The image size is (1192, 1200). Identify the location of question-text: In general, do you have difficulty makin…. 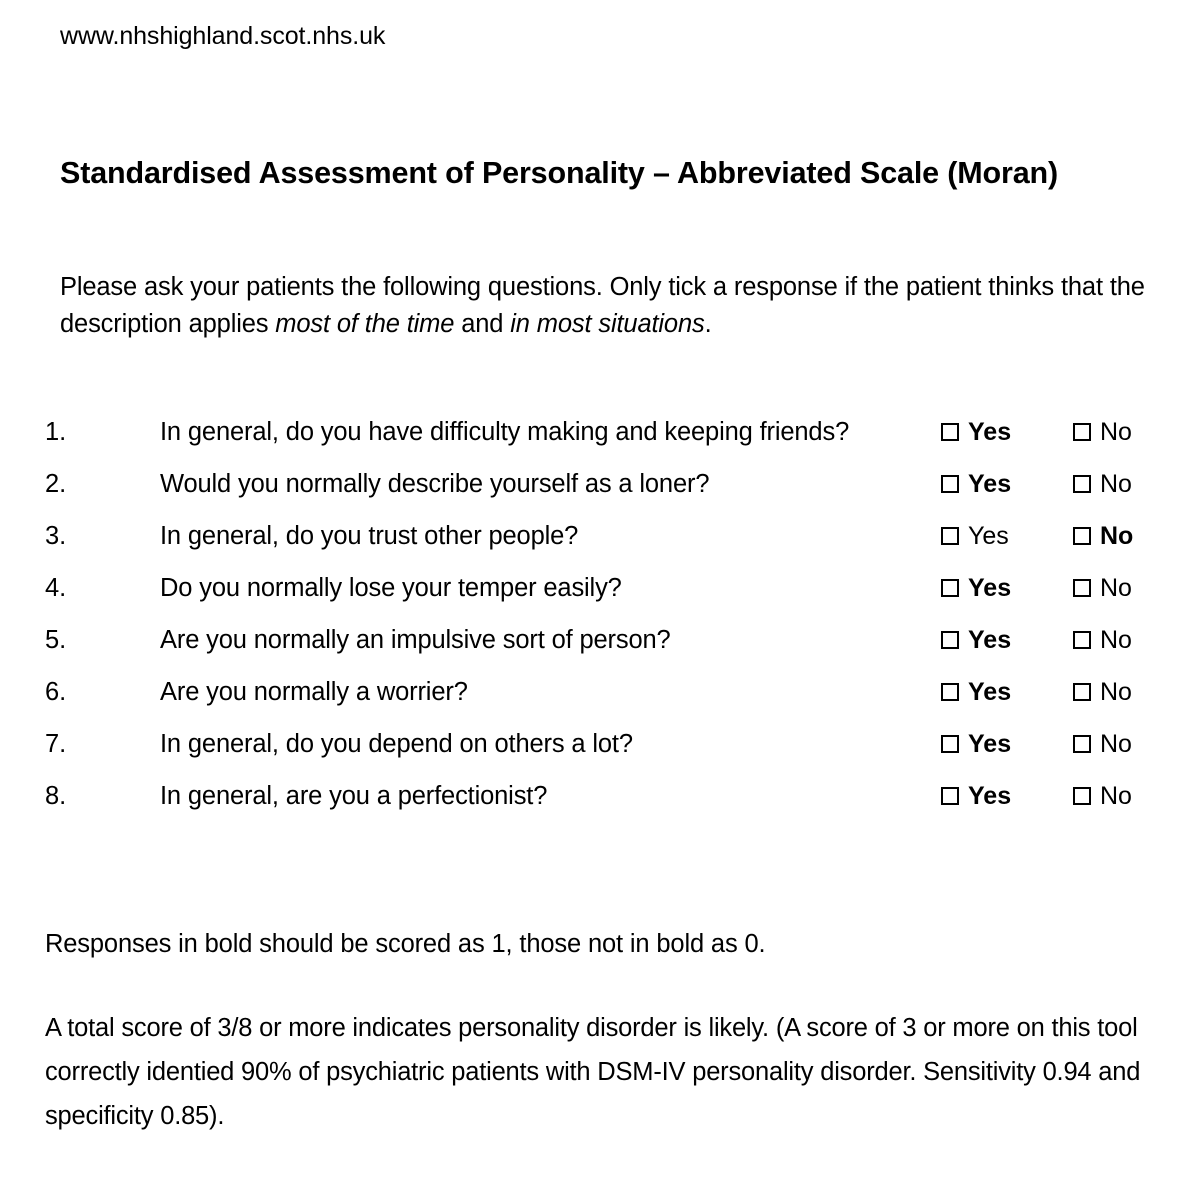
(505, 432).